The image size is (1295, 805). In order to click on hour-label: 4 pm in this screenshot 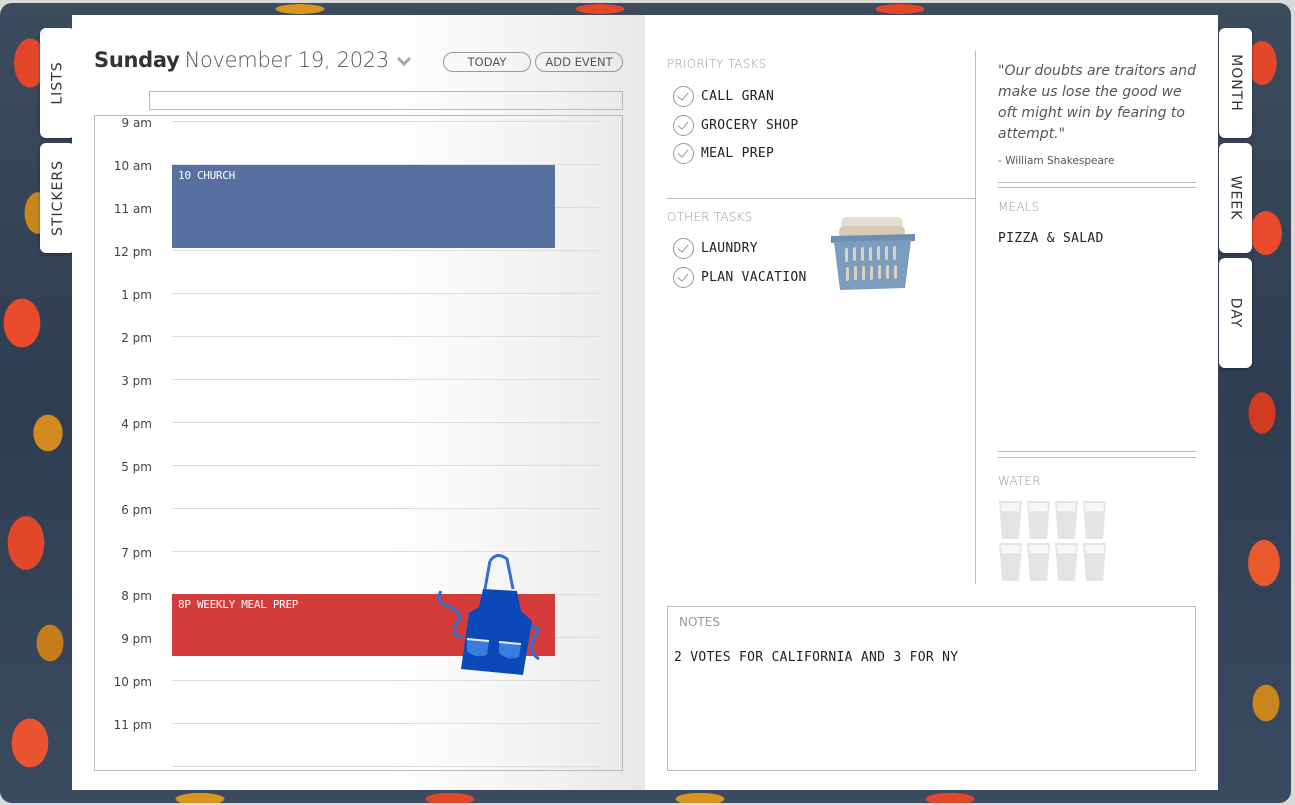, I will do `click(136, 424)`.